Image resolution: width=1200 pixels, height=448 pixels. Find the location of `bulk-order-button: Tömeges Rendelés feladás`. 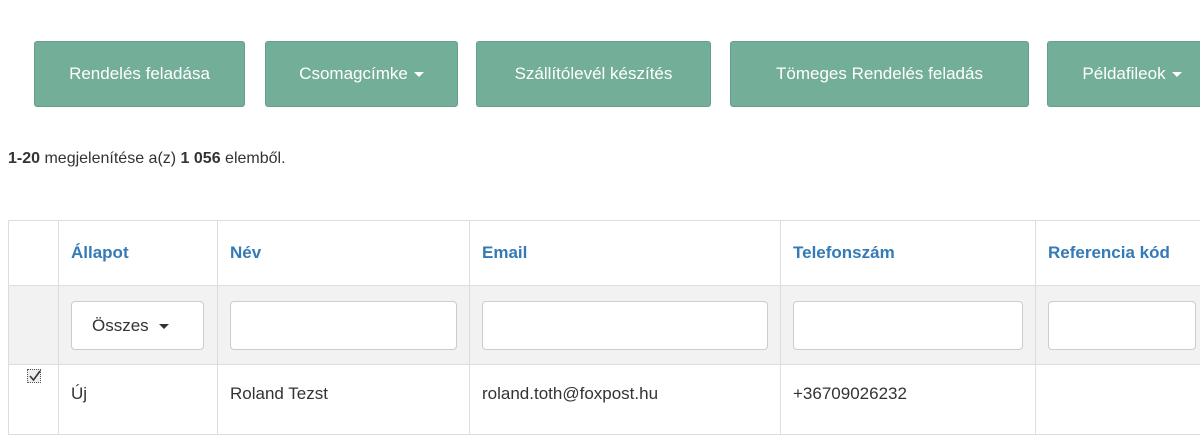

bulk-order-button: Tömeges Rendelés feladás is located at coordinates (879, 74).